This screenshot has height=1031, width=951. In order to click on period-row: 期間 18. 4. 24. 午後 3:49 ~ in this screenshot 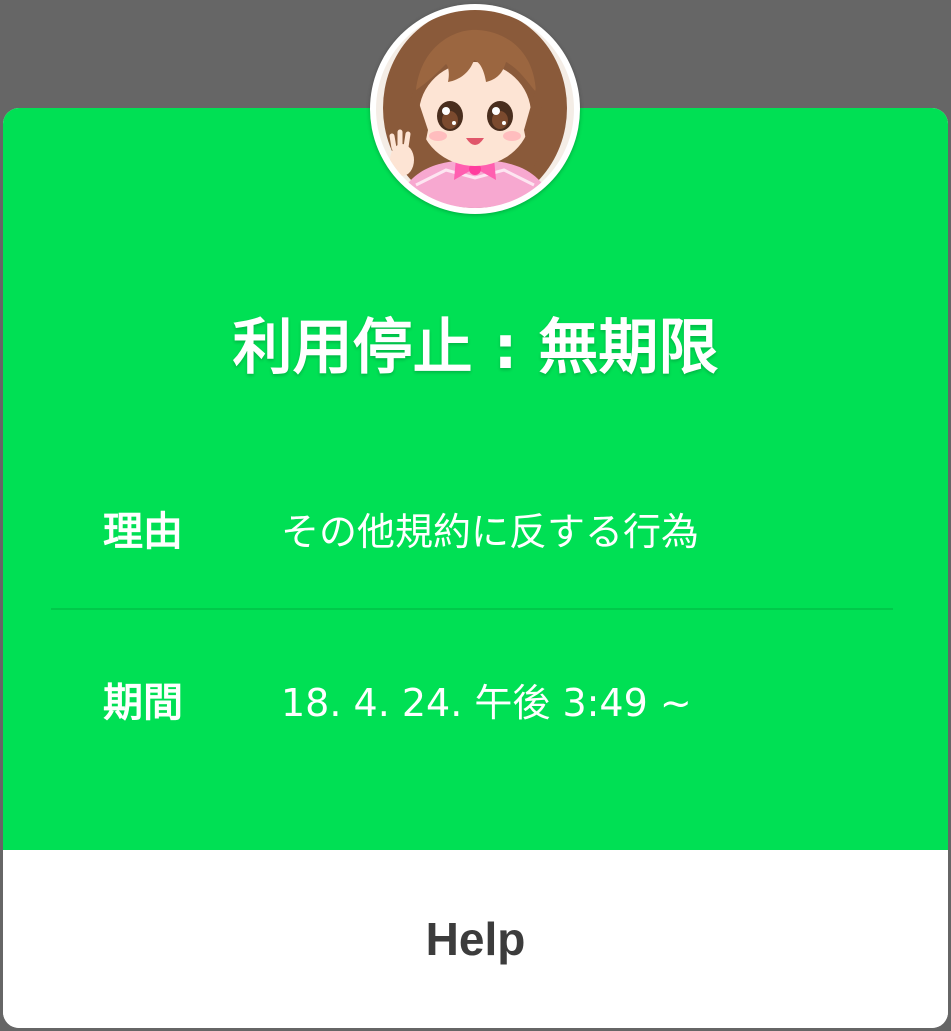, I will do `click(475, 703)`.